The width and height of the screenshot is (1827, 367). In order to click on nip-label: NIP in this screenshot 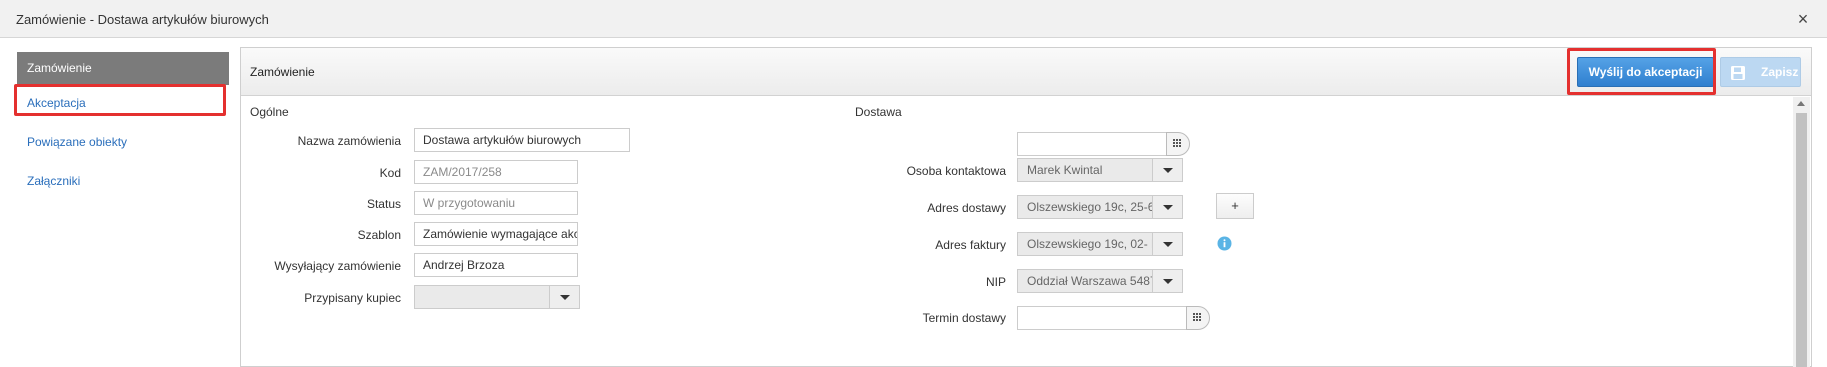, I will do `click(995, 282)`.